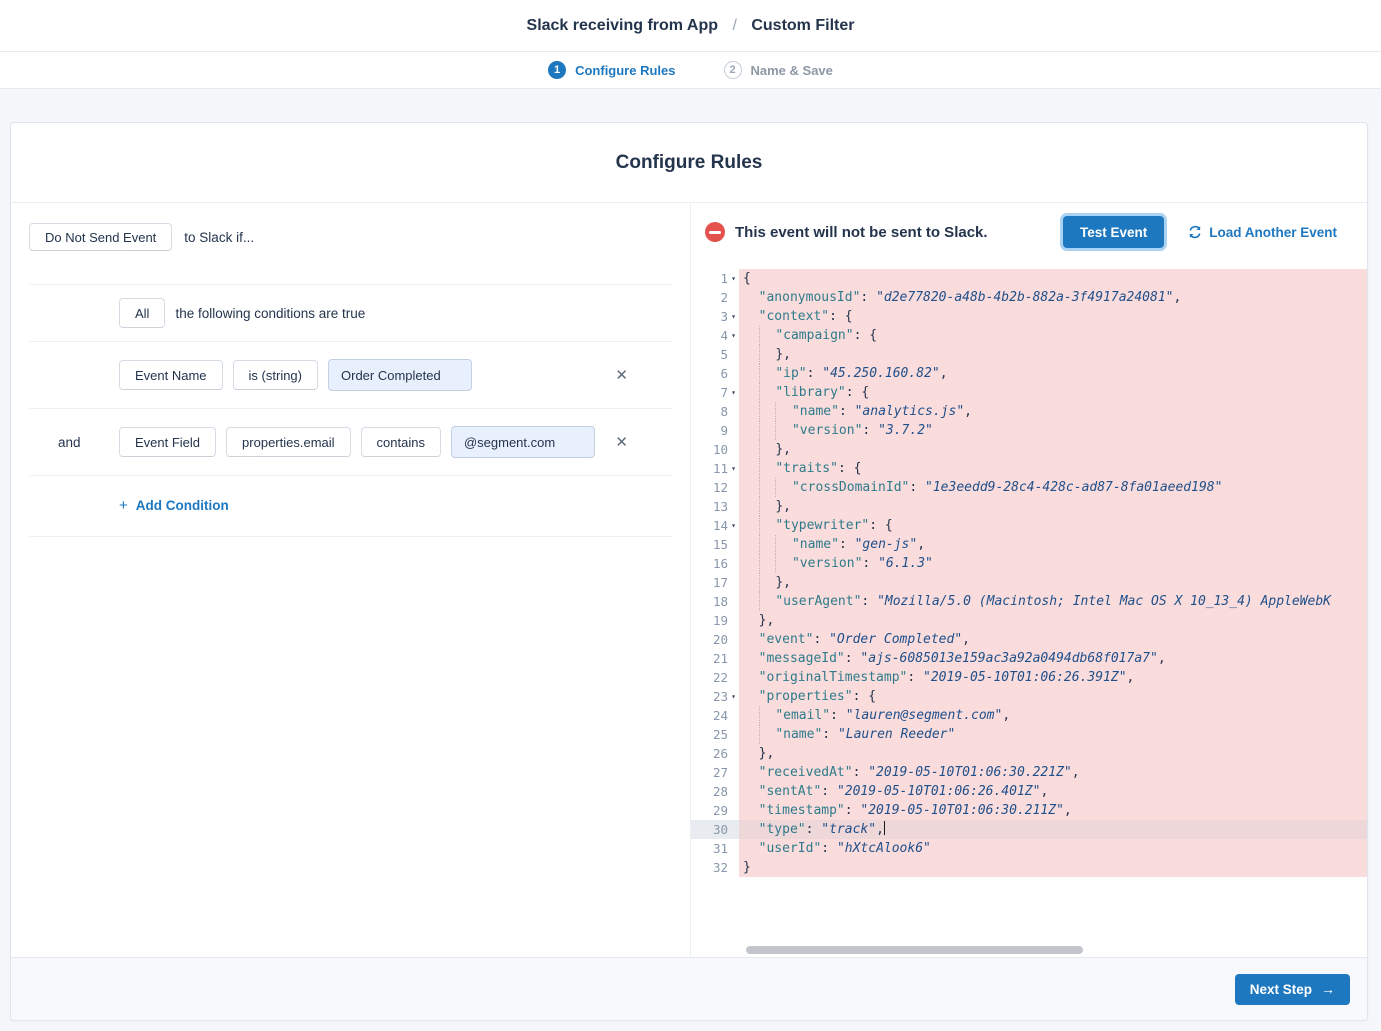  I want to click on code-line: "ip": "45.250.160.82",, so click(1053, 373).